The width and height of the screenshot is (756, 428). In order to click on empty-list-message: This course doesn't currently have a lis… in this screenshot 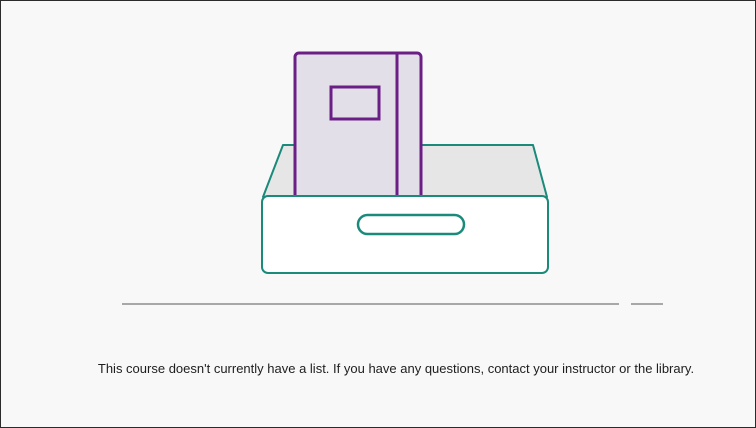, I will do `click(396, 368)`.